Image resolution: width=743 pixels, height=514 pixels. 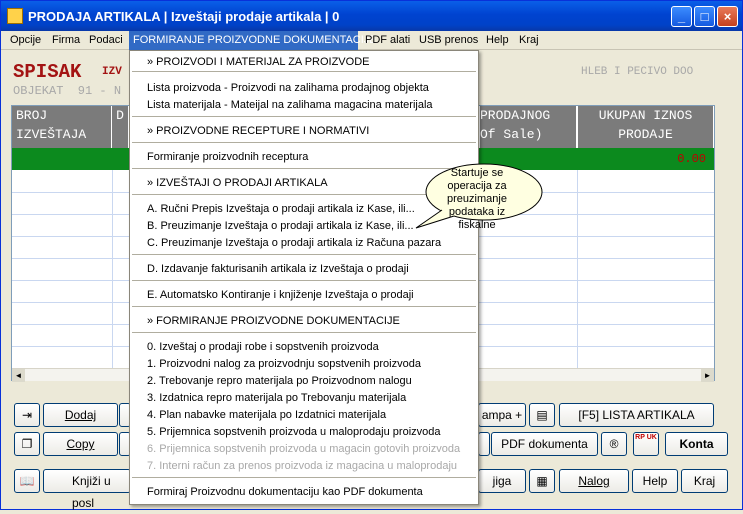 What do you see at coordinates (62, 127) in the screenshot?
I see `column-header-broj: BROJ IZVEŠTAJA` at bounding box center [62, 127].